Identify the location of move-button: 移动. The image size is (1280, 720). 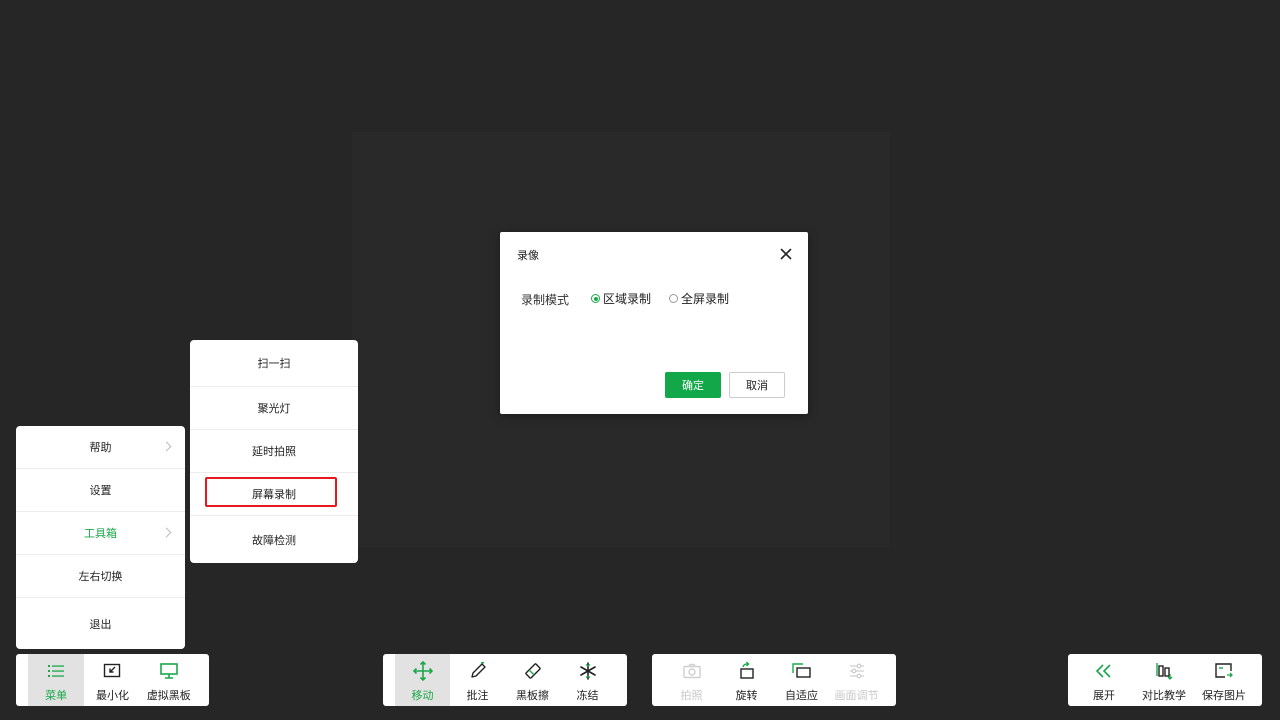
(422, 680).